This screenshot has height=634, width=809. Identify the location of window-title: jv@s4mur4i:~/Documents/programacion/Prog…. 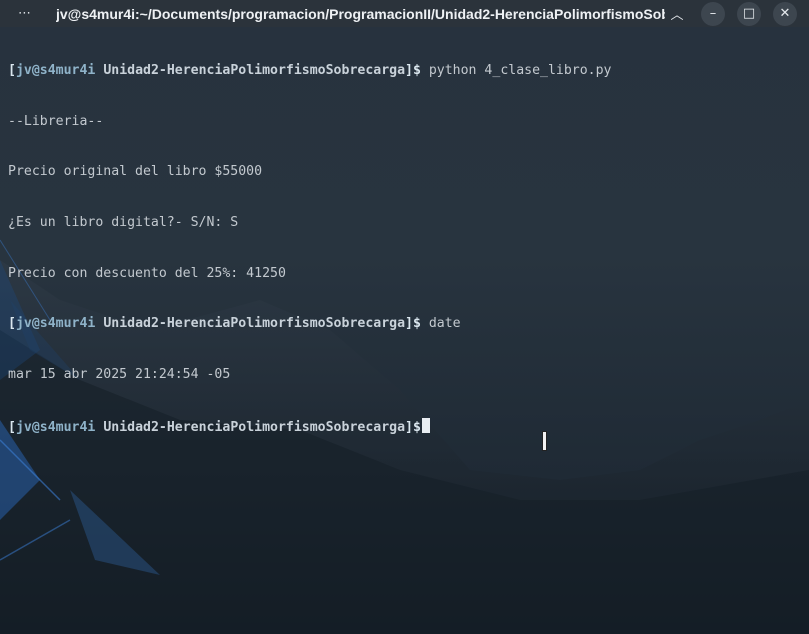
(360, 13).